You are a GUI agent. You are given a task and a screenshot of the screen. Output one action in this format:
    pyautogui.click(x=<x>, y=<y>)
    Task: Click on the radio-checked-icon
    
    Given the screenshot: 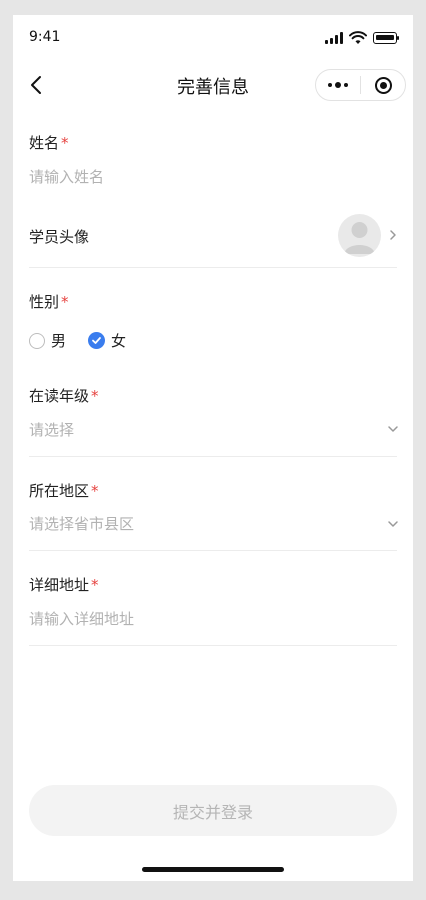 What is the action you would take?
    pyautogui.click(x=96, y=340)
    